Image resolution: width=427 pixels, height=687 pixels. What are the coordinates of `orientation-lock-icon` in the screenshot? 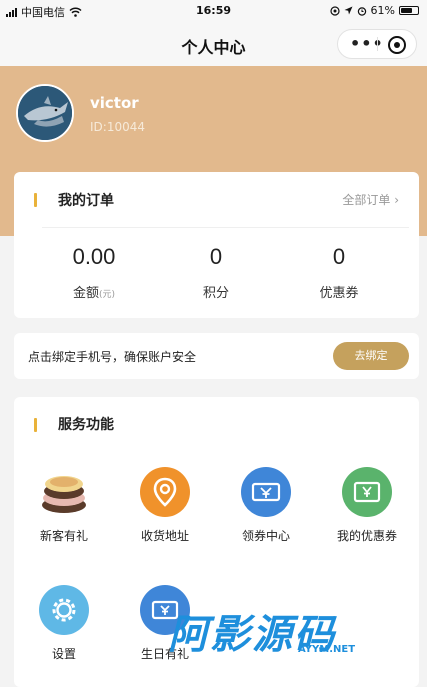 It's located at (334, 10).